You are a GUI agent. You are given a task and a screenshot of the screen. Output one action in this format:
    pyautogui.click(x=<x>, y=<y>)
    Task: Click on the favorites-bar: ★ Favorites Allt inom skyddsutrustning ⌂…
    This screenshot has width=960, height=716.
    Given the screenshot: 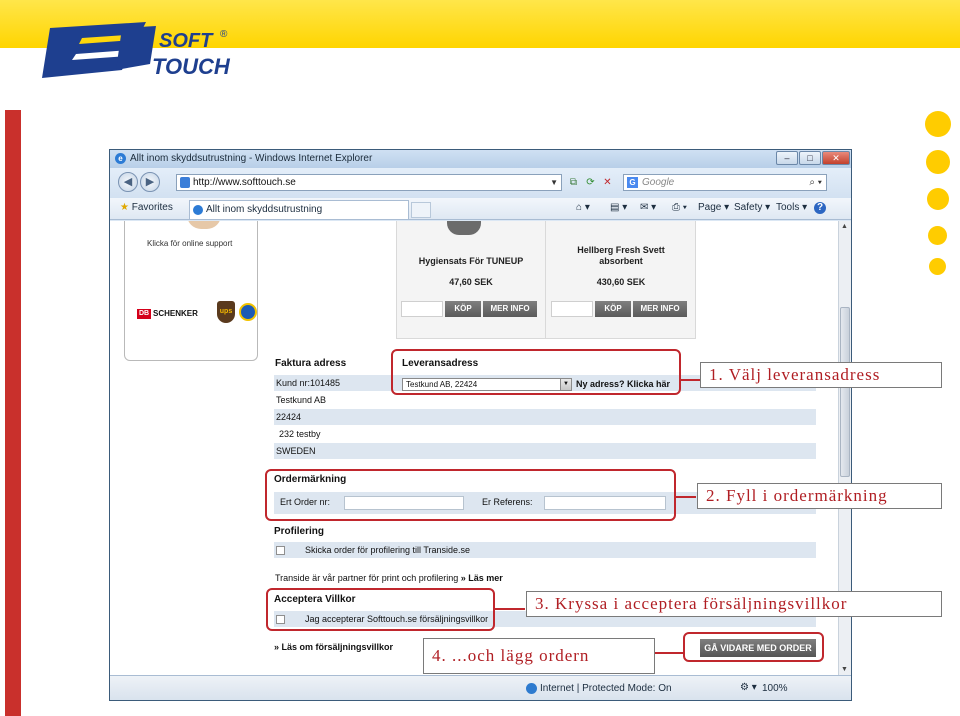 What is the action you would take?
    pyautogui.click(x=480, y=209)
    